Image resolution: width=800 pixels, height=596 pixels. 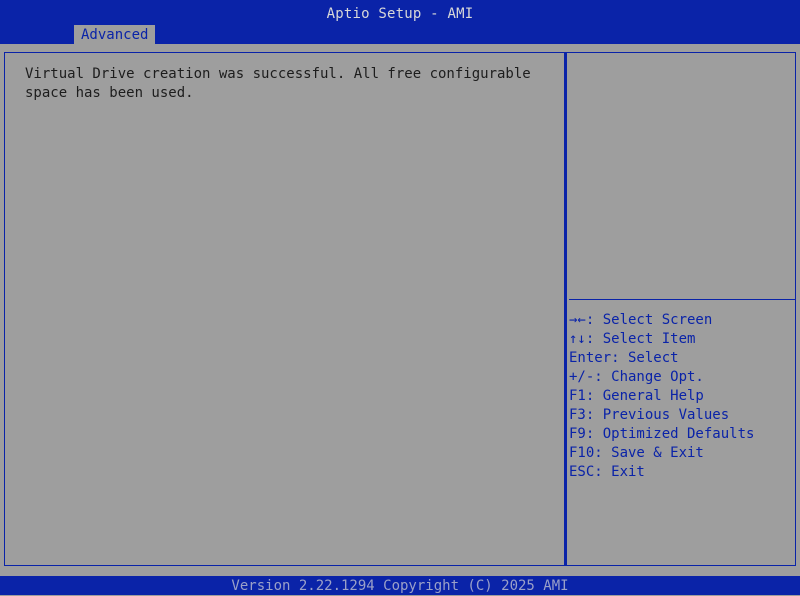 I want to click on tab-advanced: Advanced, so click(x=115, y=34).